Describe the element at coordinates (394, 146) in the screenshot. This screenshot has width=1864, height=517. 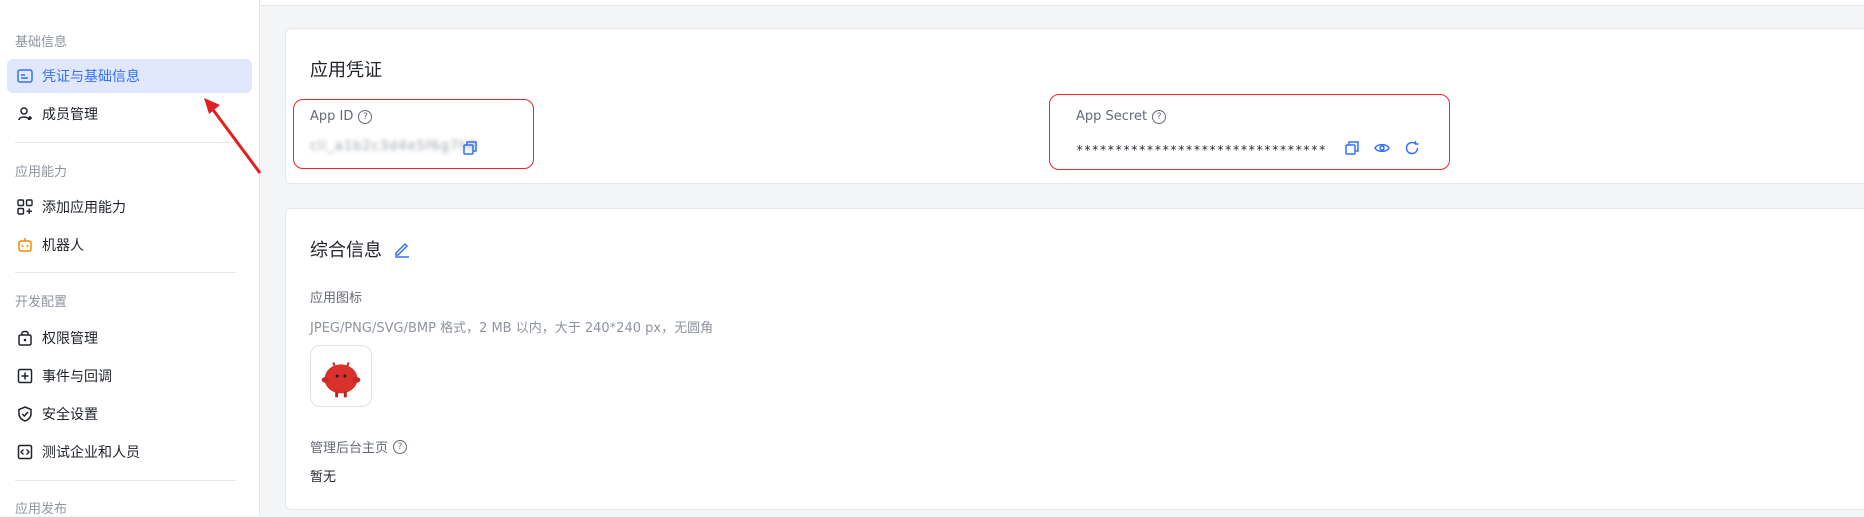
I see `app-id-value: cli_a1b2c3d4e5f6g7h8` at that location.